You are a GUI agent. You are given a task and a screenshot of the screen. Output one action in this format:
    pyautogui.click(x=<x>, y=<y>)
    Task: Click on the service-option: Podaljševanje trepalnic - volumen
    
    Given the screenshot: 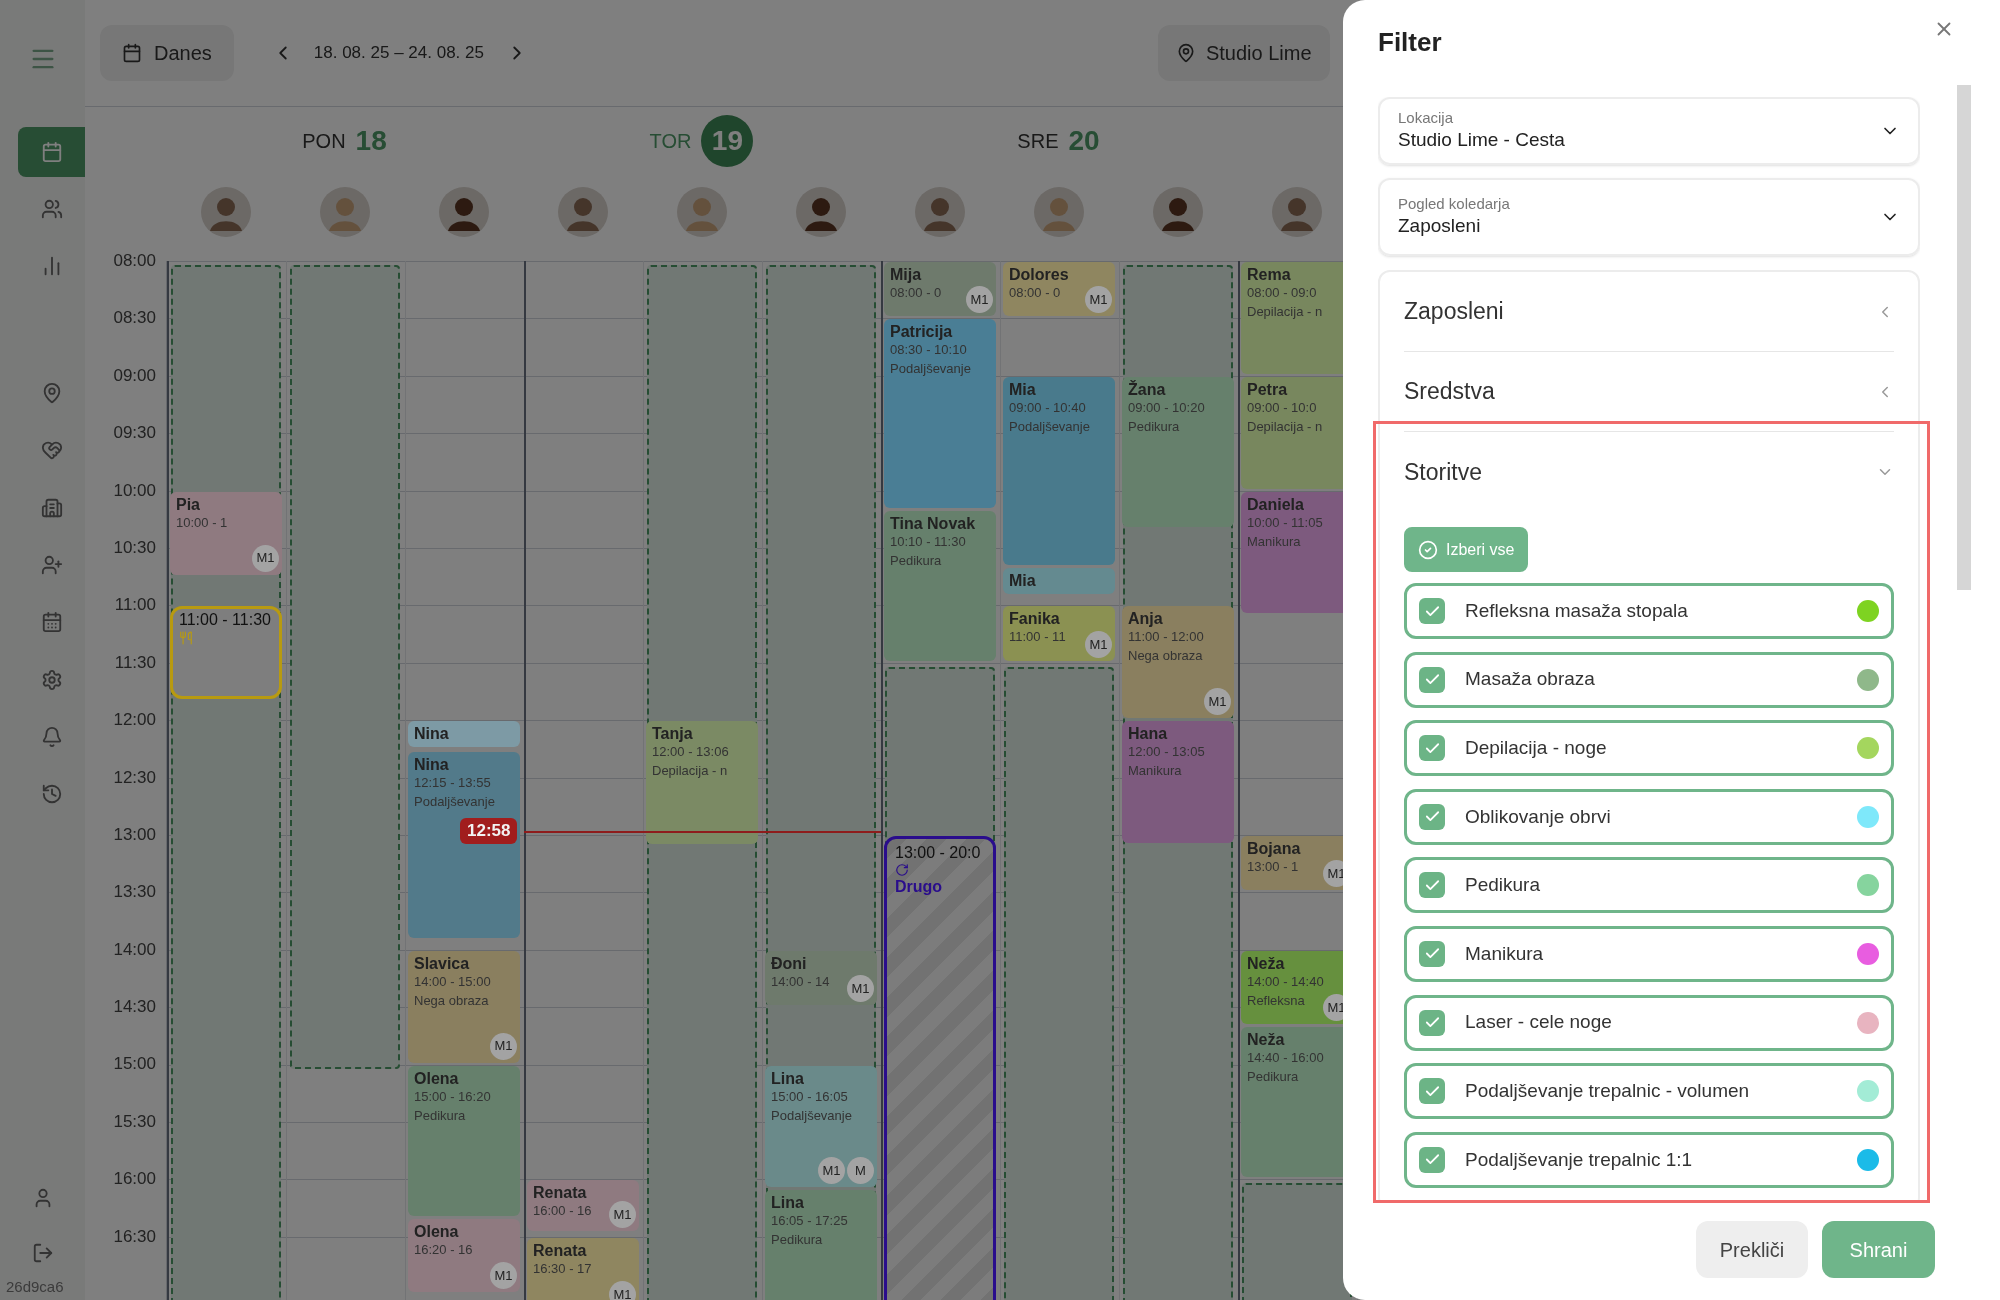 What is the action you would take?
    pyautogui.click(x=1649, y=1091)
    